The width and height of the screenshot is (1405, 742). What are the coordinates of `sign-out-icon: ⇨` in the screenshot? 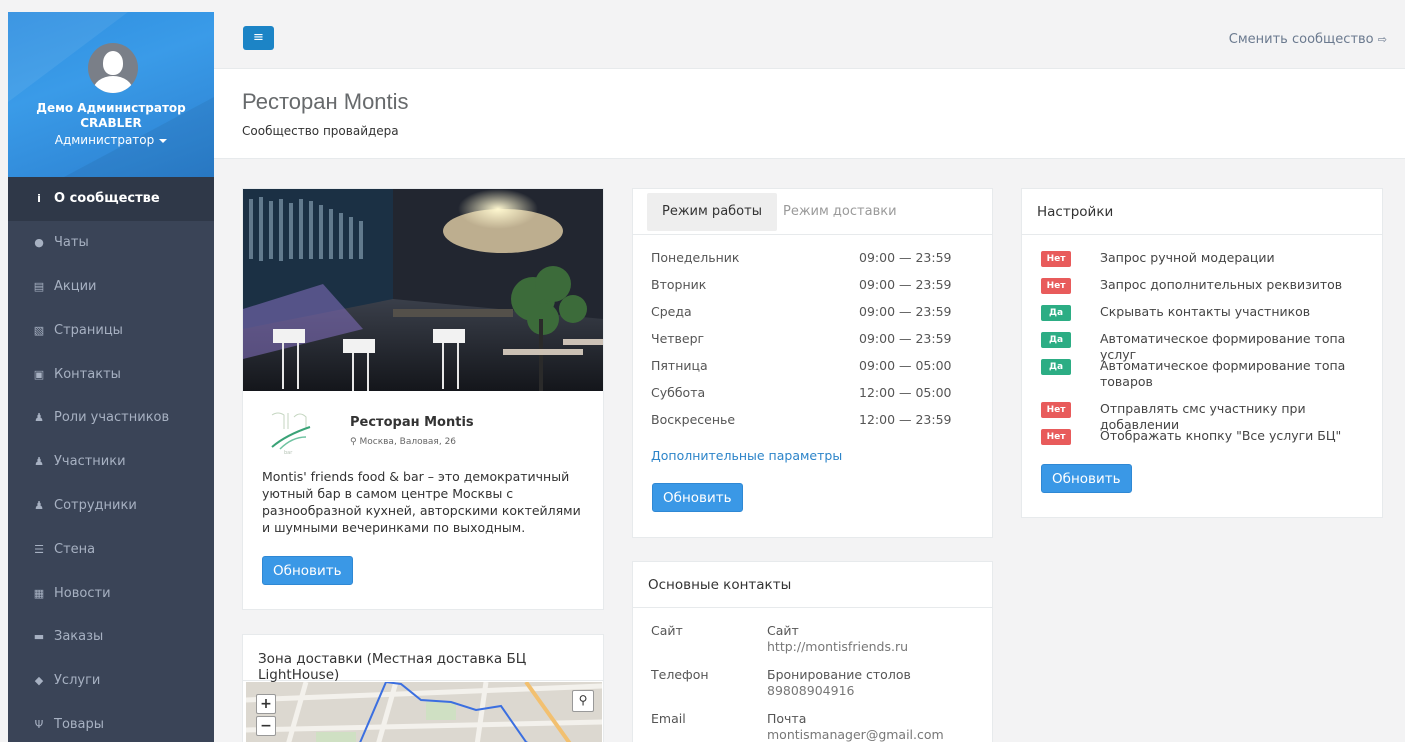 It's located at (1382, 39).